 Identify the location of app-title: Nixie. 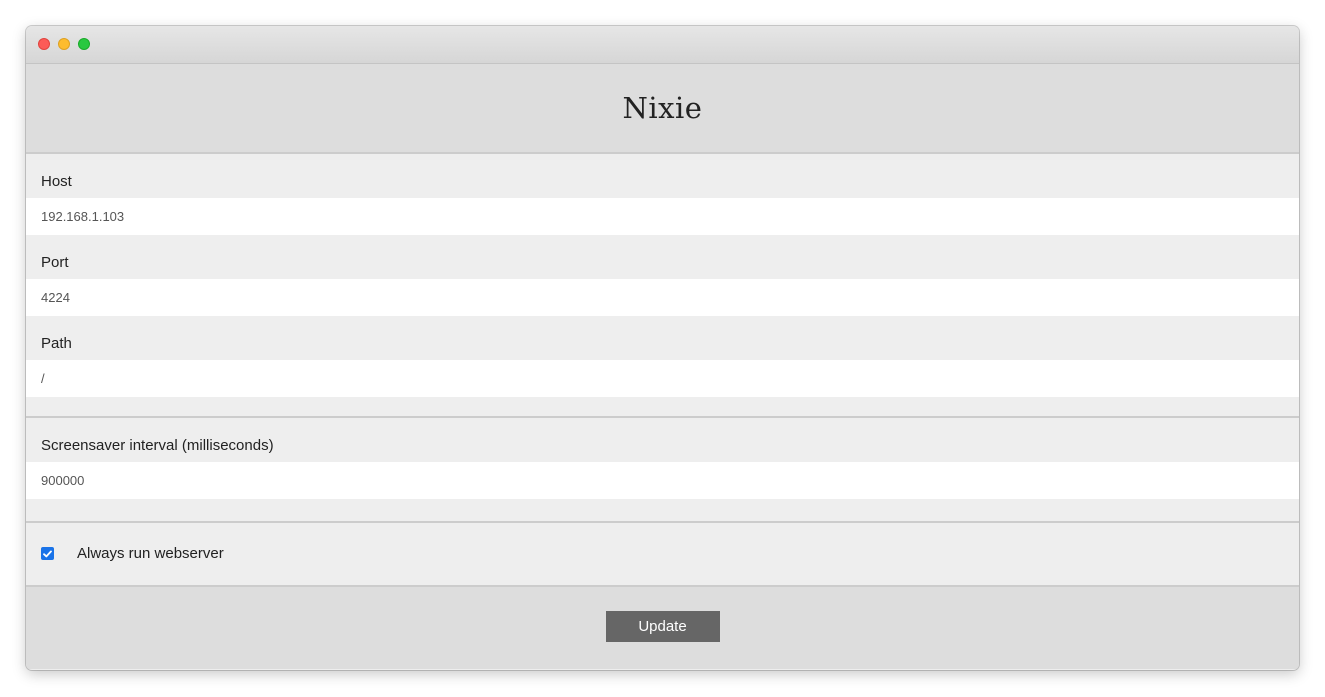
(662, 108).